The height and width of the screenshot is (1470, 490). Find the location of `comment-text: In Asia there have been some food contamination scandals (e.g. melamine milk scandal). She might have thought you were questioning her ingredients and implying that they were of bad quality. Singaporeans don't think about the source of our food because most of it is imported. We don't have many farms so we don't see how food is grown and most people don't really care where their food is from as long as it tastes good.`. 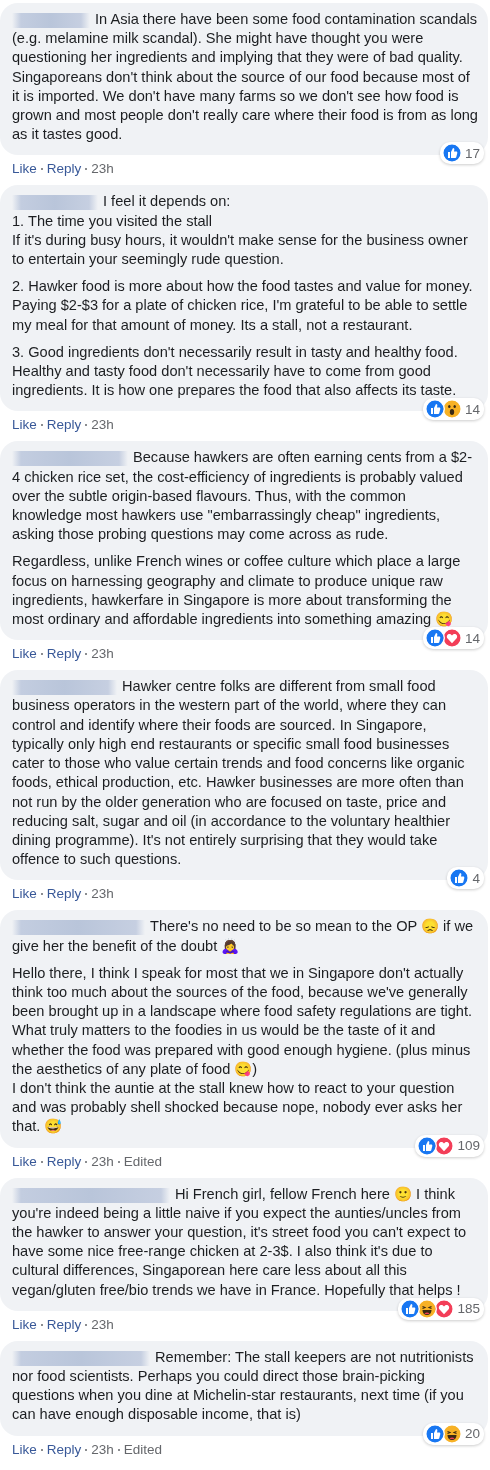

comment-text: In Asia there have been some food contamination scandals (e.g. melamine milk scandal). She might have thought you were questioning her ingredients and implying that they were of bad quality. Singaporeans don't think about the source of our food because most of it is imported. We don't have many farms so we don't see how food is grown and most people don't really care where their food is from as long as it tastes good. is located at coordinates (245, 77).